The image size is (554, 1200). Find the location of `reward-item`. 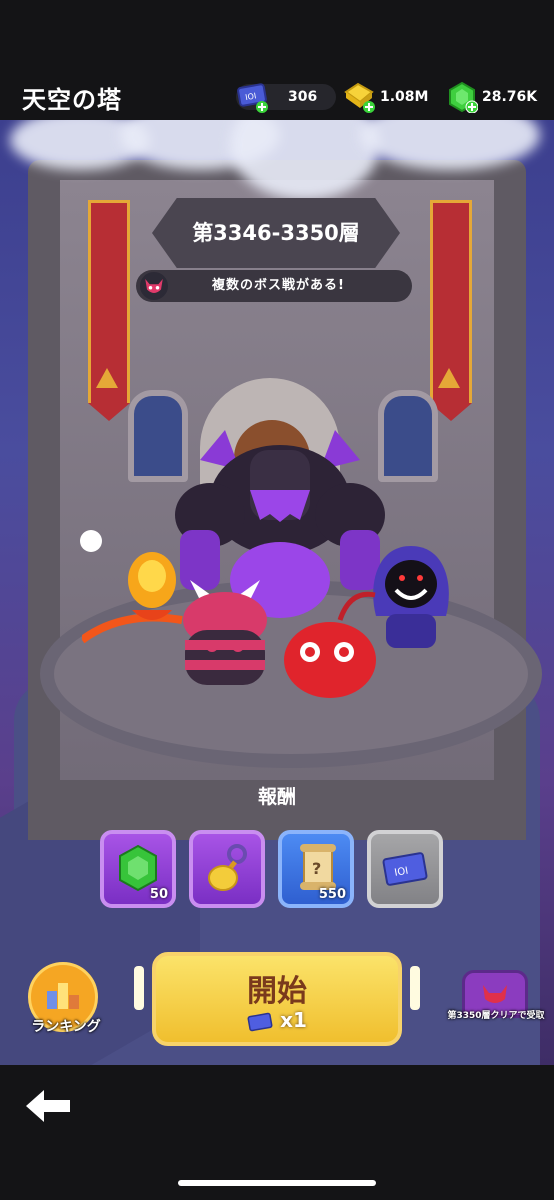

reward-item is located at coordinates (227, 869).